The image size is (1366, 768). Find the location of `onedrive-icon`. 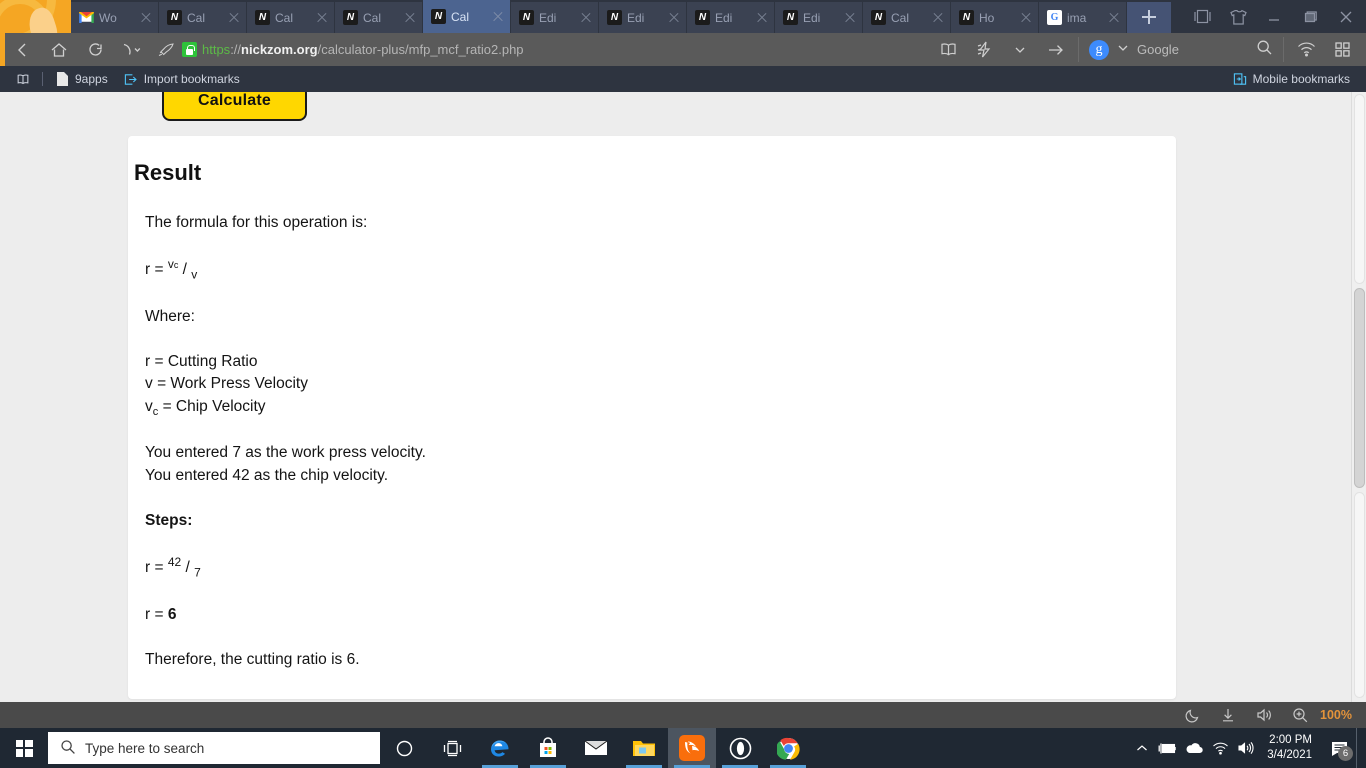

onedrive-icon is located at coordinates (1194, 748).